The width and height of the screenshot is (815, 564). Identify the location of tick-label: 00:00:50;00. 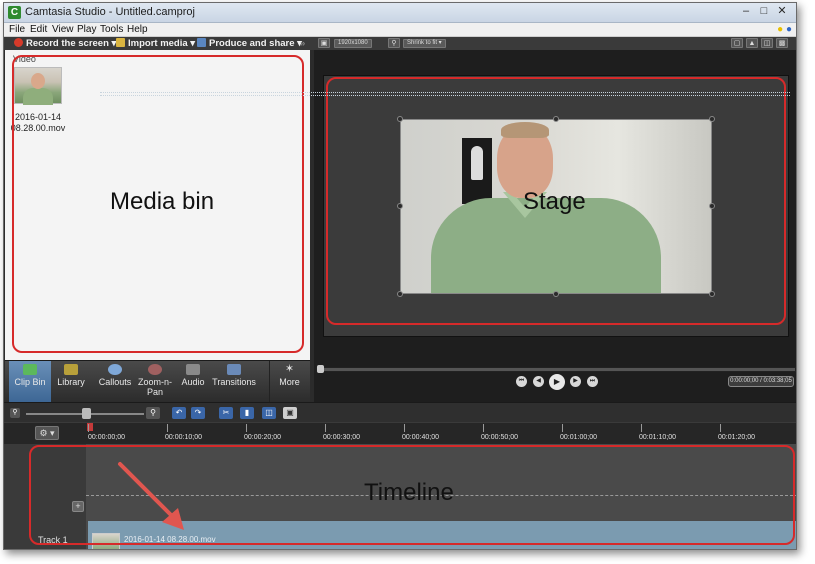
(499, 437).